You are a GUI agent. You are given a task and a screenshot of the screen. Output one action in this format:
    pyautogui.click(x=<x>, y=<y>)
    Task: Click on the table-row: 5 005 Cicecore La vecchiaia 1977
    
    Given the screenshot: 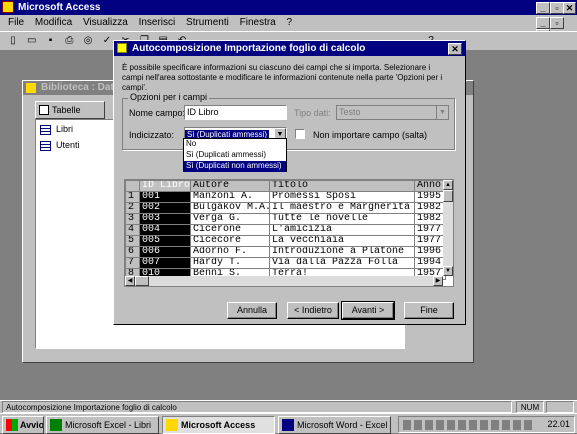 What is the action you would take?
    pyautogui.click(x=285, y=241)
    